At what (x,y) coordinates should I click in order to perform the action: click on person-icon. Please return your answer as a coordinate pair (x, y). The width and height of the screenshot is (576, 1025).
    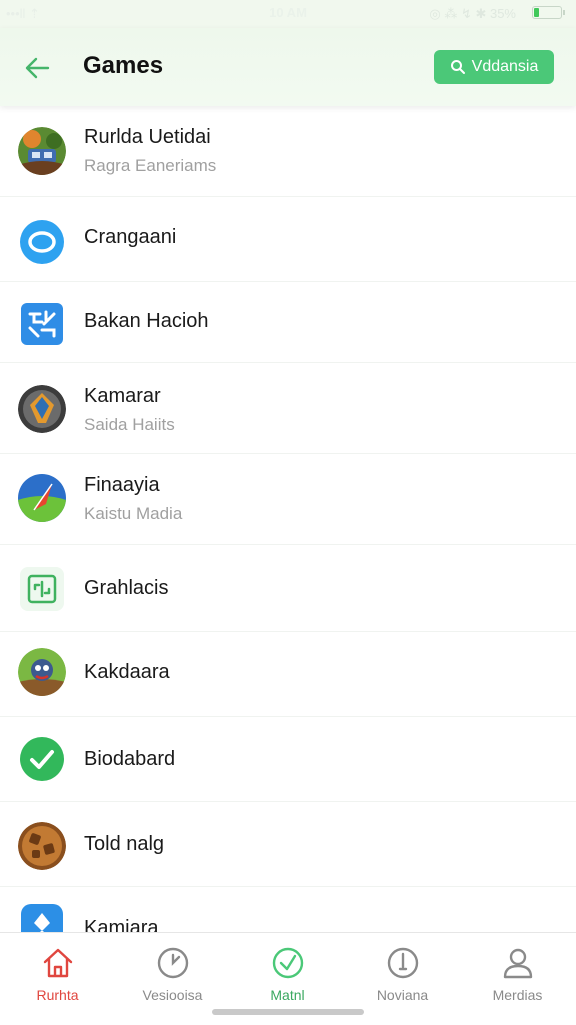
    Looking at the image, I should click on (518, 963).